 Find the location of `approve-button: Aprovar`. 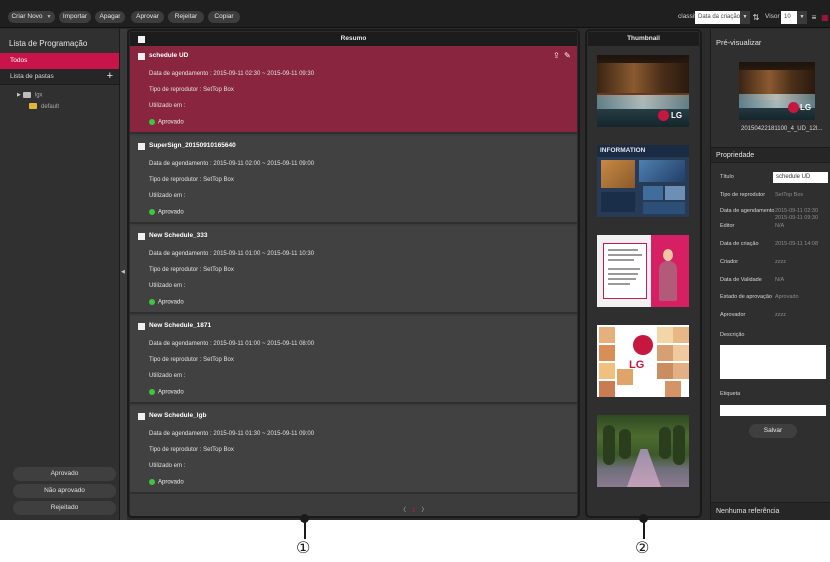

approve-button: Aprovar is located at coordinates (147, 17).